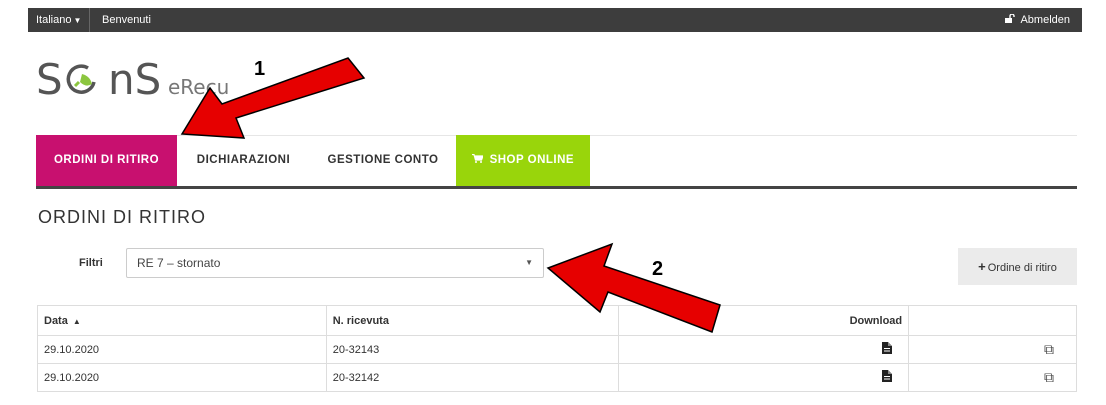 Image resolution: width=1106 pixels, height=405 pixels. What do you see at coordinates (982, 266) in the screenshot?
I see `plus-icon: +` at bounding box center [982, 266].